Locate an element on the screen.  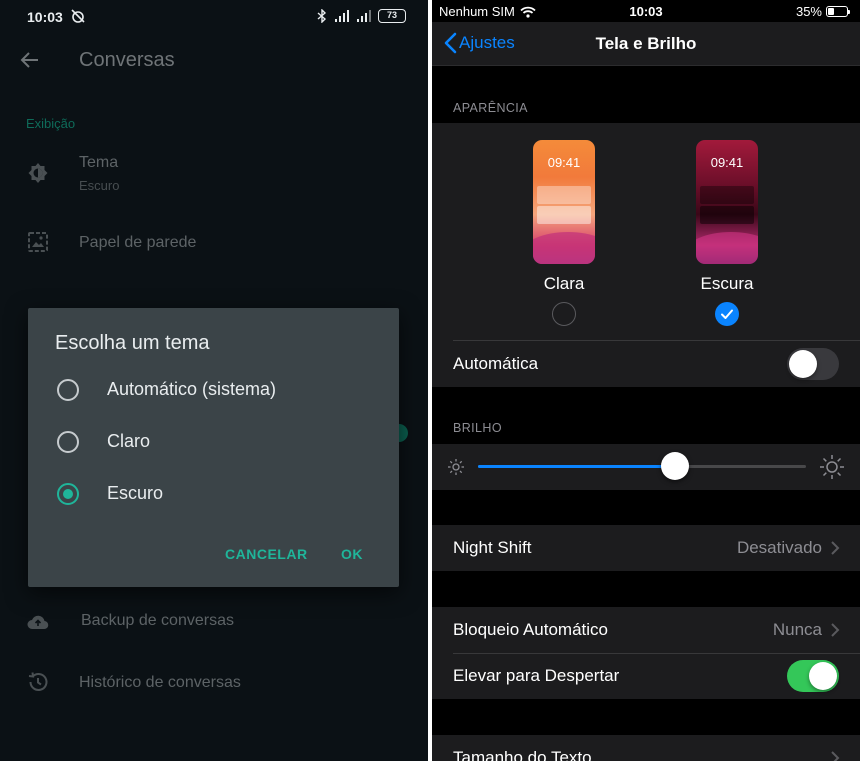
android-status-bar: 10:03 73 is located at coordinates (214, 16).